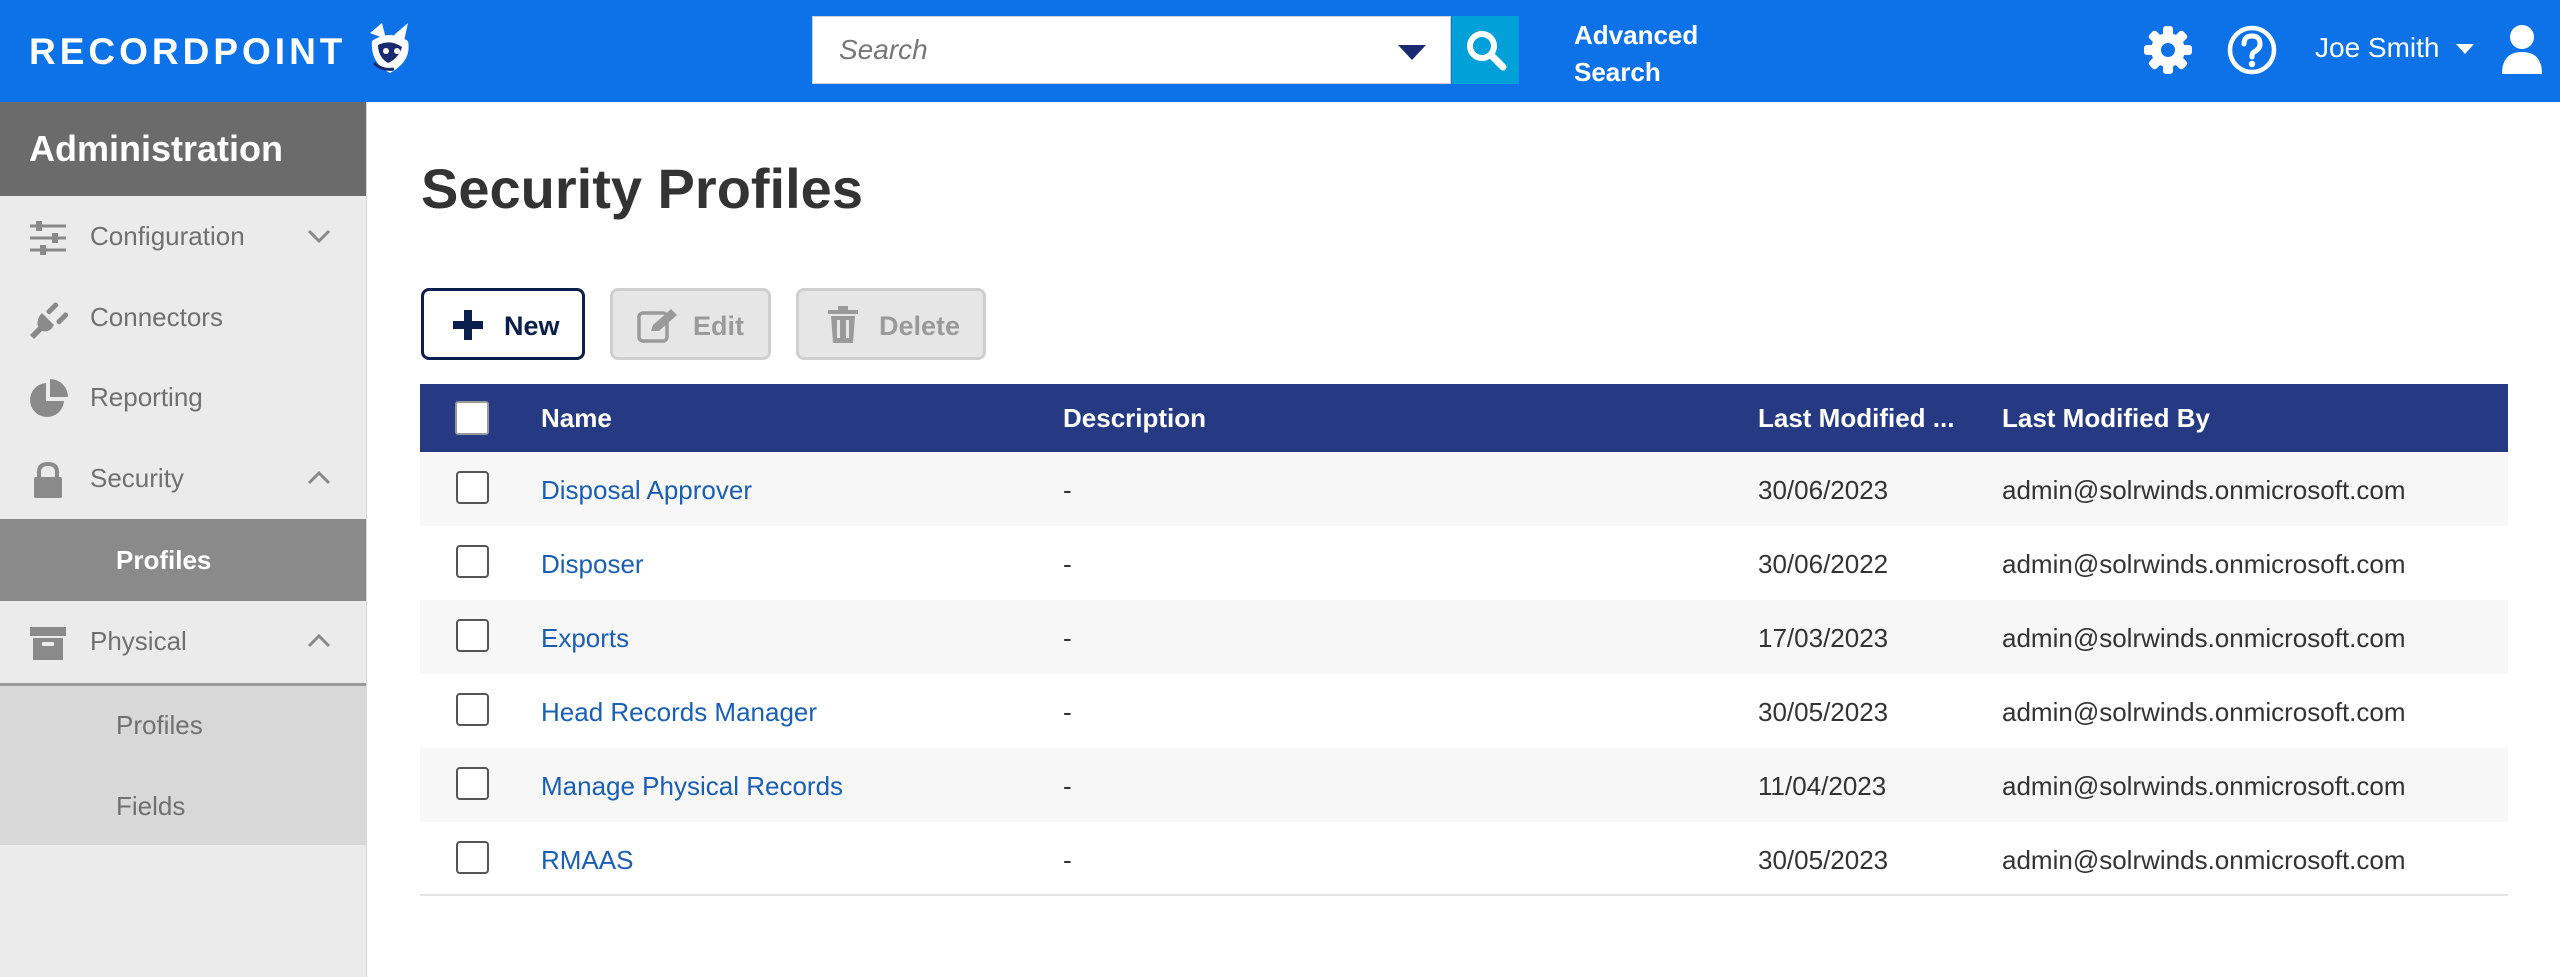  Describe the element at coordinates (1823, 490) in the screenshot. I see `profile-last-modified: 30/06/2023` at that location.